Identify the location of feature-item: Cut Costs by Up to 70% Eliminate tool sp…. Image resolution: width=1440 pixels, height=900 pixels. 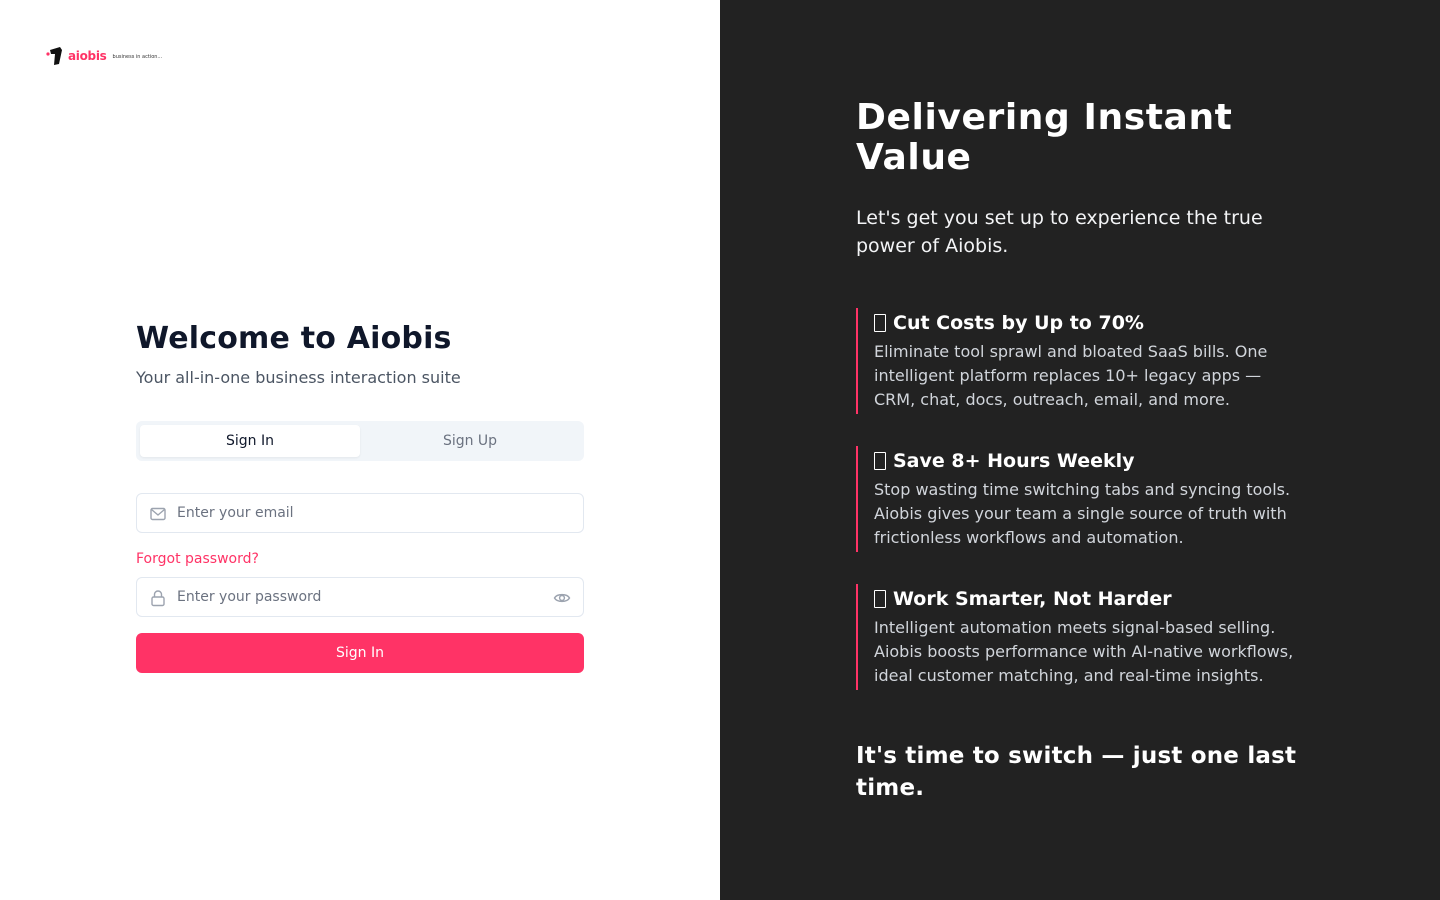
(1081, 361).